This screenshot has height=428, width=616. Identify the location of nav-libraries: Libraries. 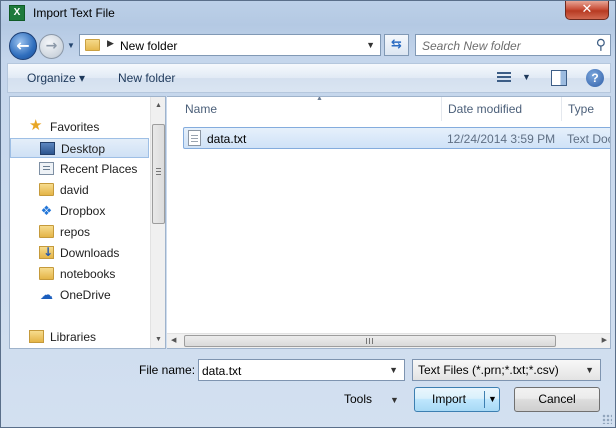
(79, 337).